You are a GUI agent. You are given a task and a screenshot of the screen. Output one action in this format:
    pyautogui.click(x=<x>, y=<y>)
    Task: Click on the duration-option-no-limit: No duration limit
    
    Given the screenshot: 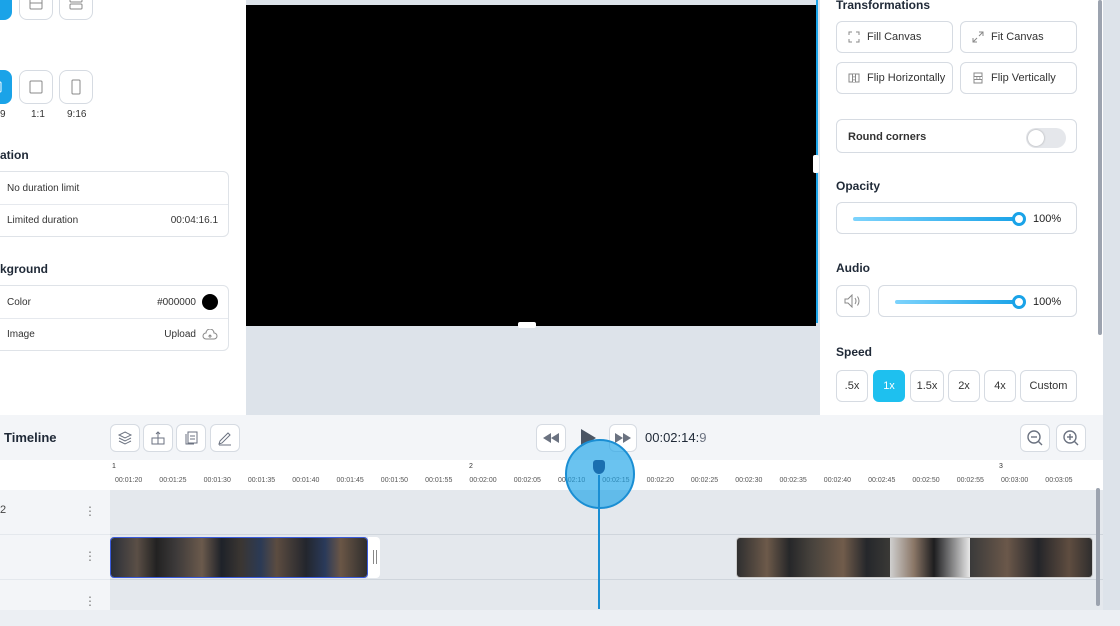 What is the action you would take?
    pyautogui.click(x=114, y=188)
    